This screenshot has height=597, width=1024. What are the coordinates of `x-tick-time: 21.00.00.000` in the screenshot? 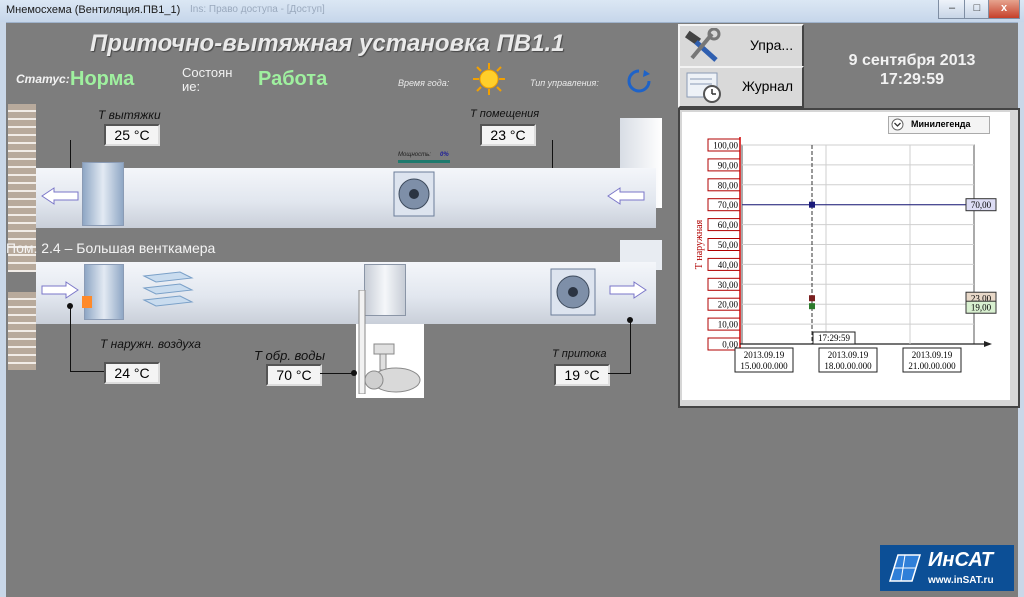 It's located at (932, 366).